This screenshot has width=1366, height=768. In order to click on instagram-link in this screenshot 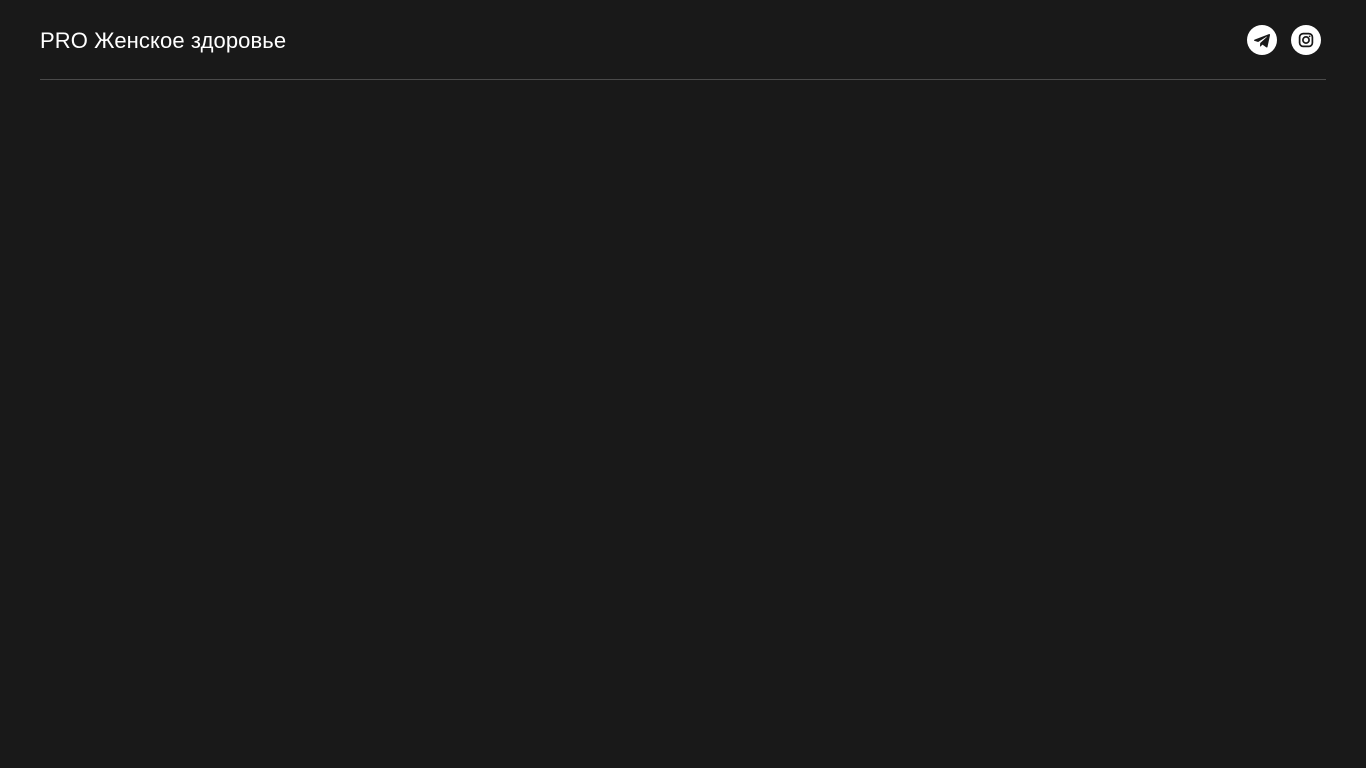, I will do `click(1306, 40)`.